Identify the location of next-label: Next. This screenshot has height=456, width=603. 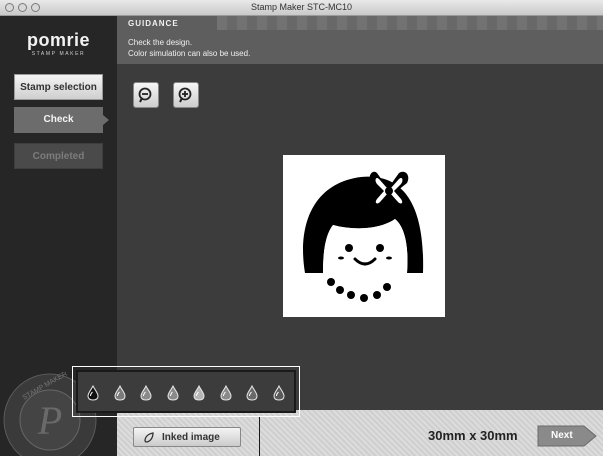
(562, 435).